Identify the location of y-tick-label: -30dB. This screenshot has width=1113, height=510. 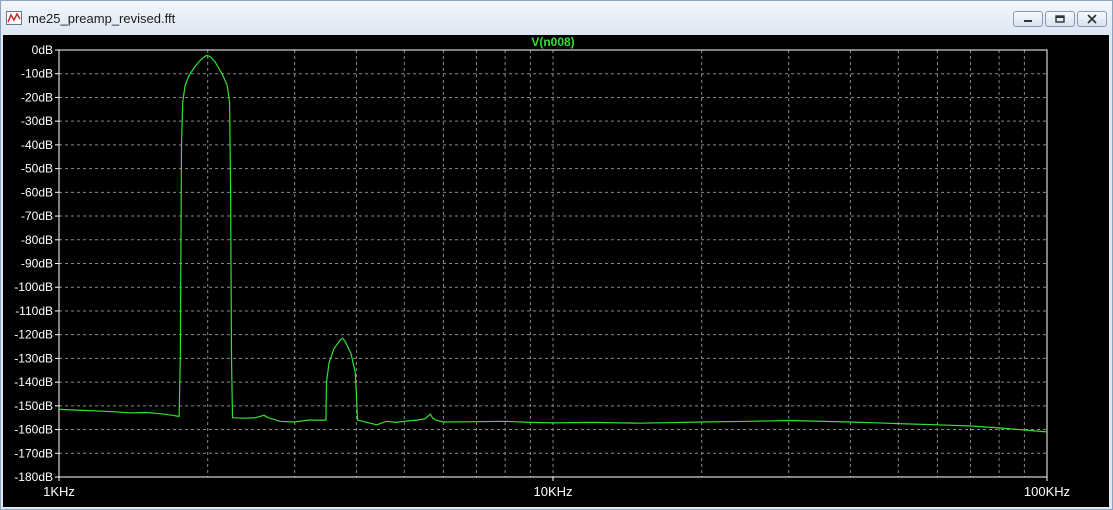
(37, 121).